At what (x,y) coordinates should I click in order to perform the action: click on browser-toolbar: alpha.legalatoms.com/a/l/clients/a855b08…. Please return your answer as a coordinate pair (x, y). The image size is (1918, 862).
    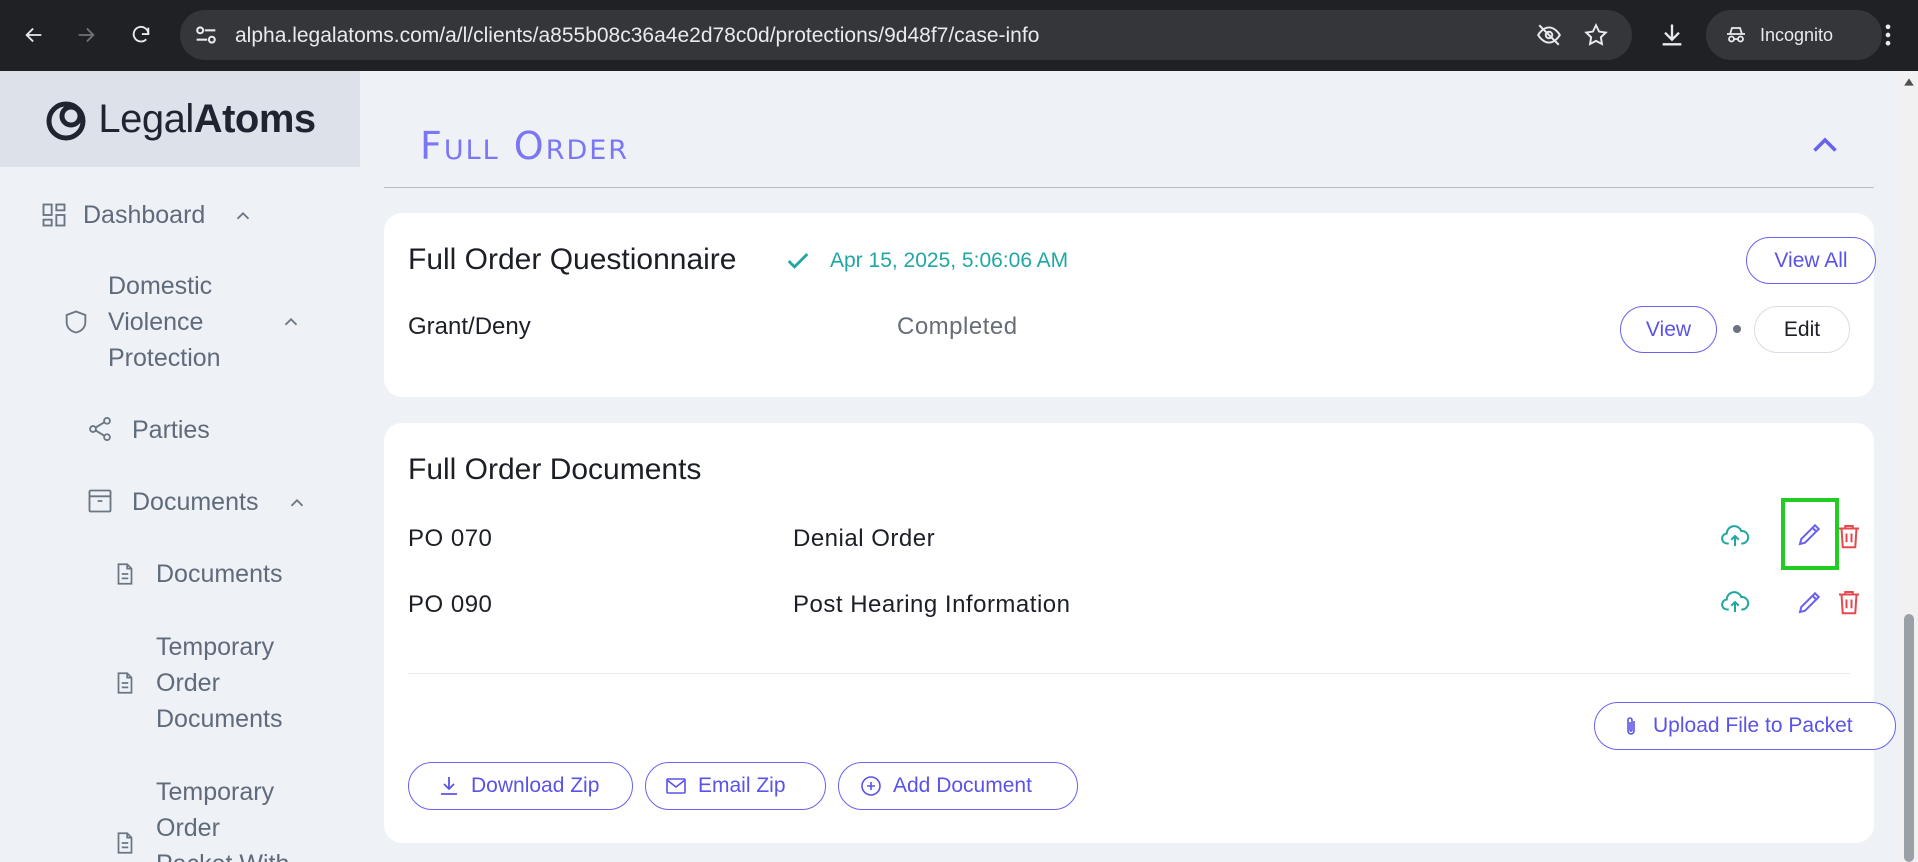
    Looking at the image, I should click on (959, 35).